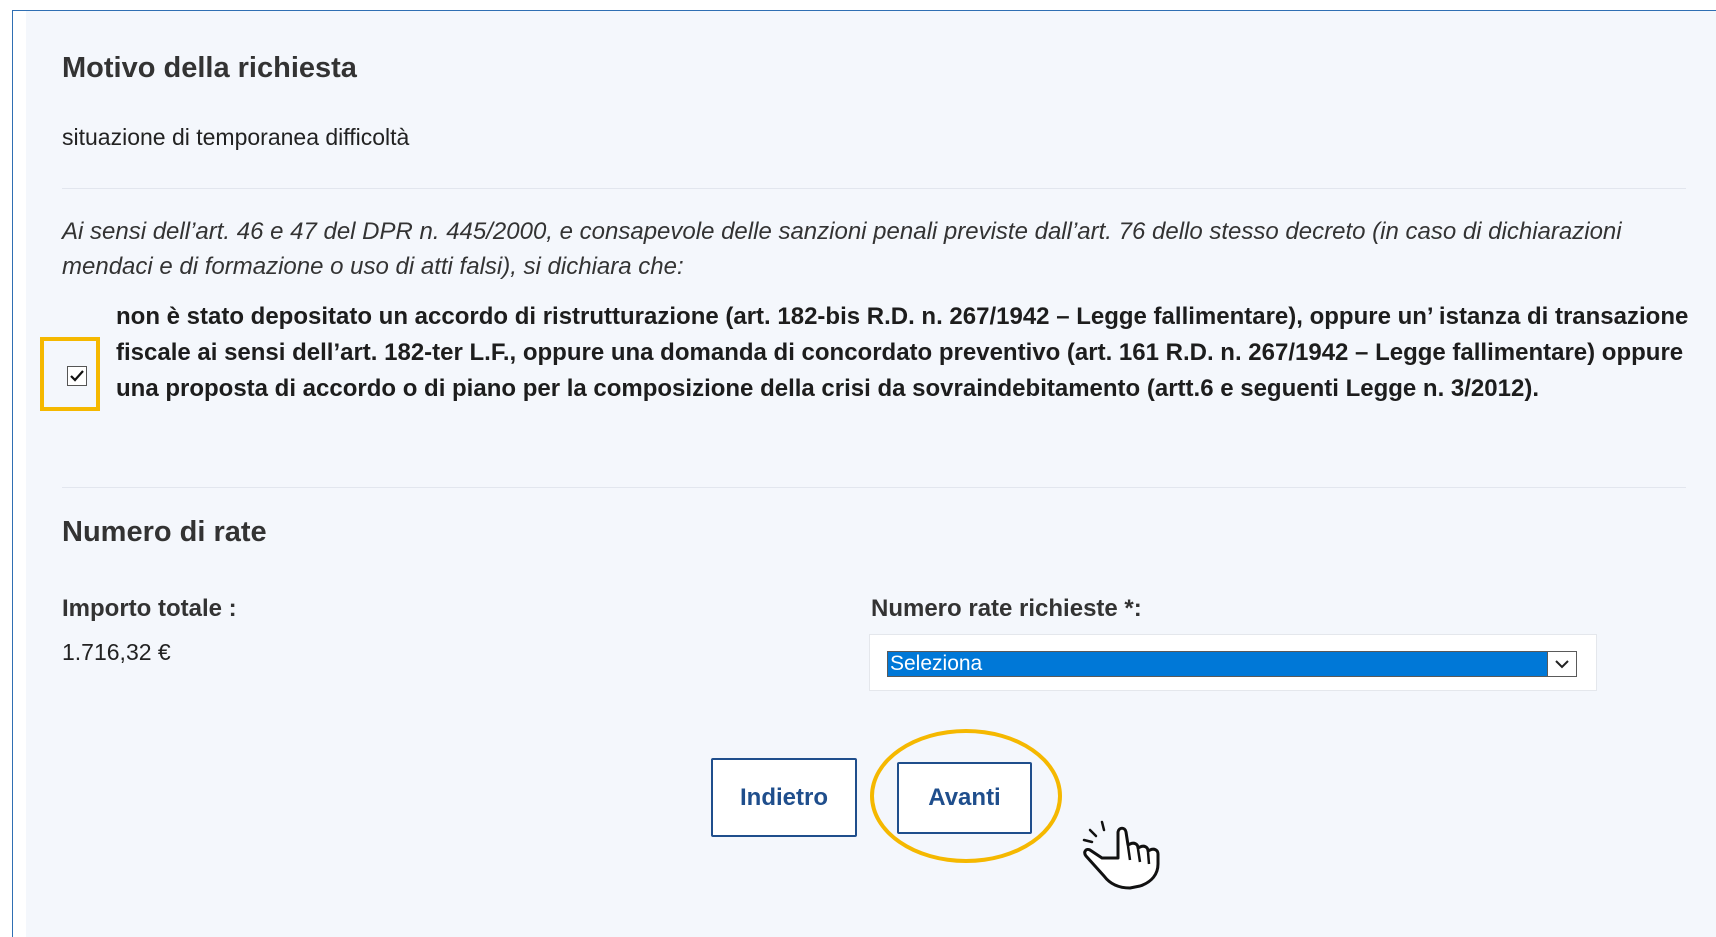 The height and width of the screenshot is (937, 1716). What do you see at coordinates (116, 652) in the screenshot?
I see `importo-value: 1.716,32 €` at bounding box center [116, 652].